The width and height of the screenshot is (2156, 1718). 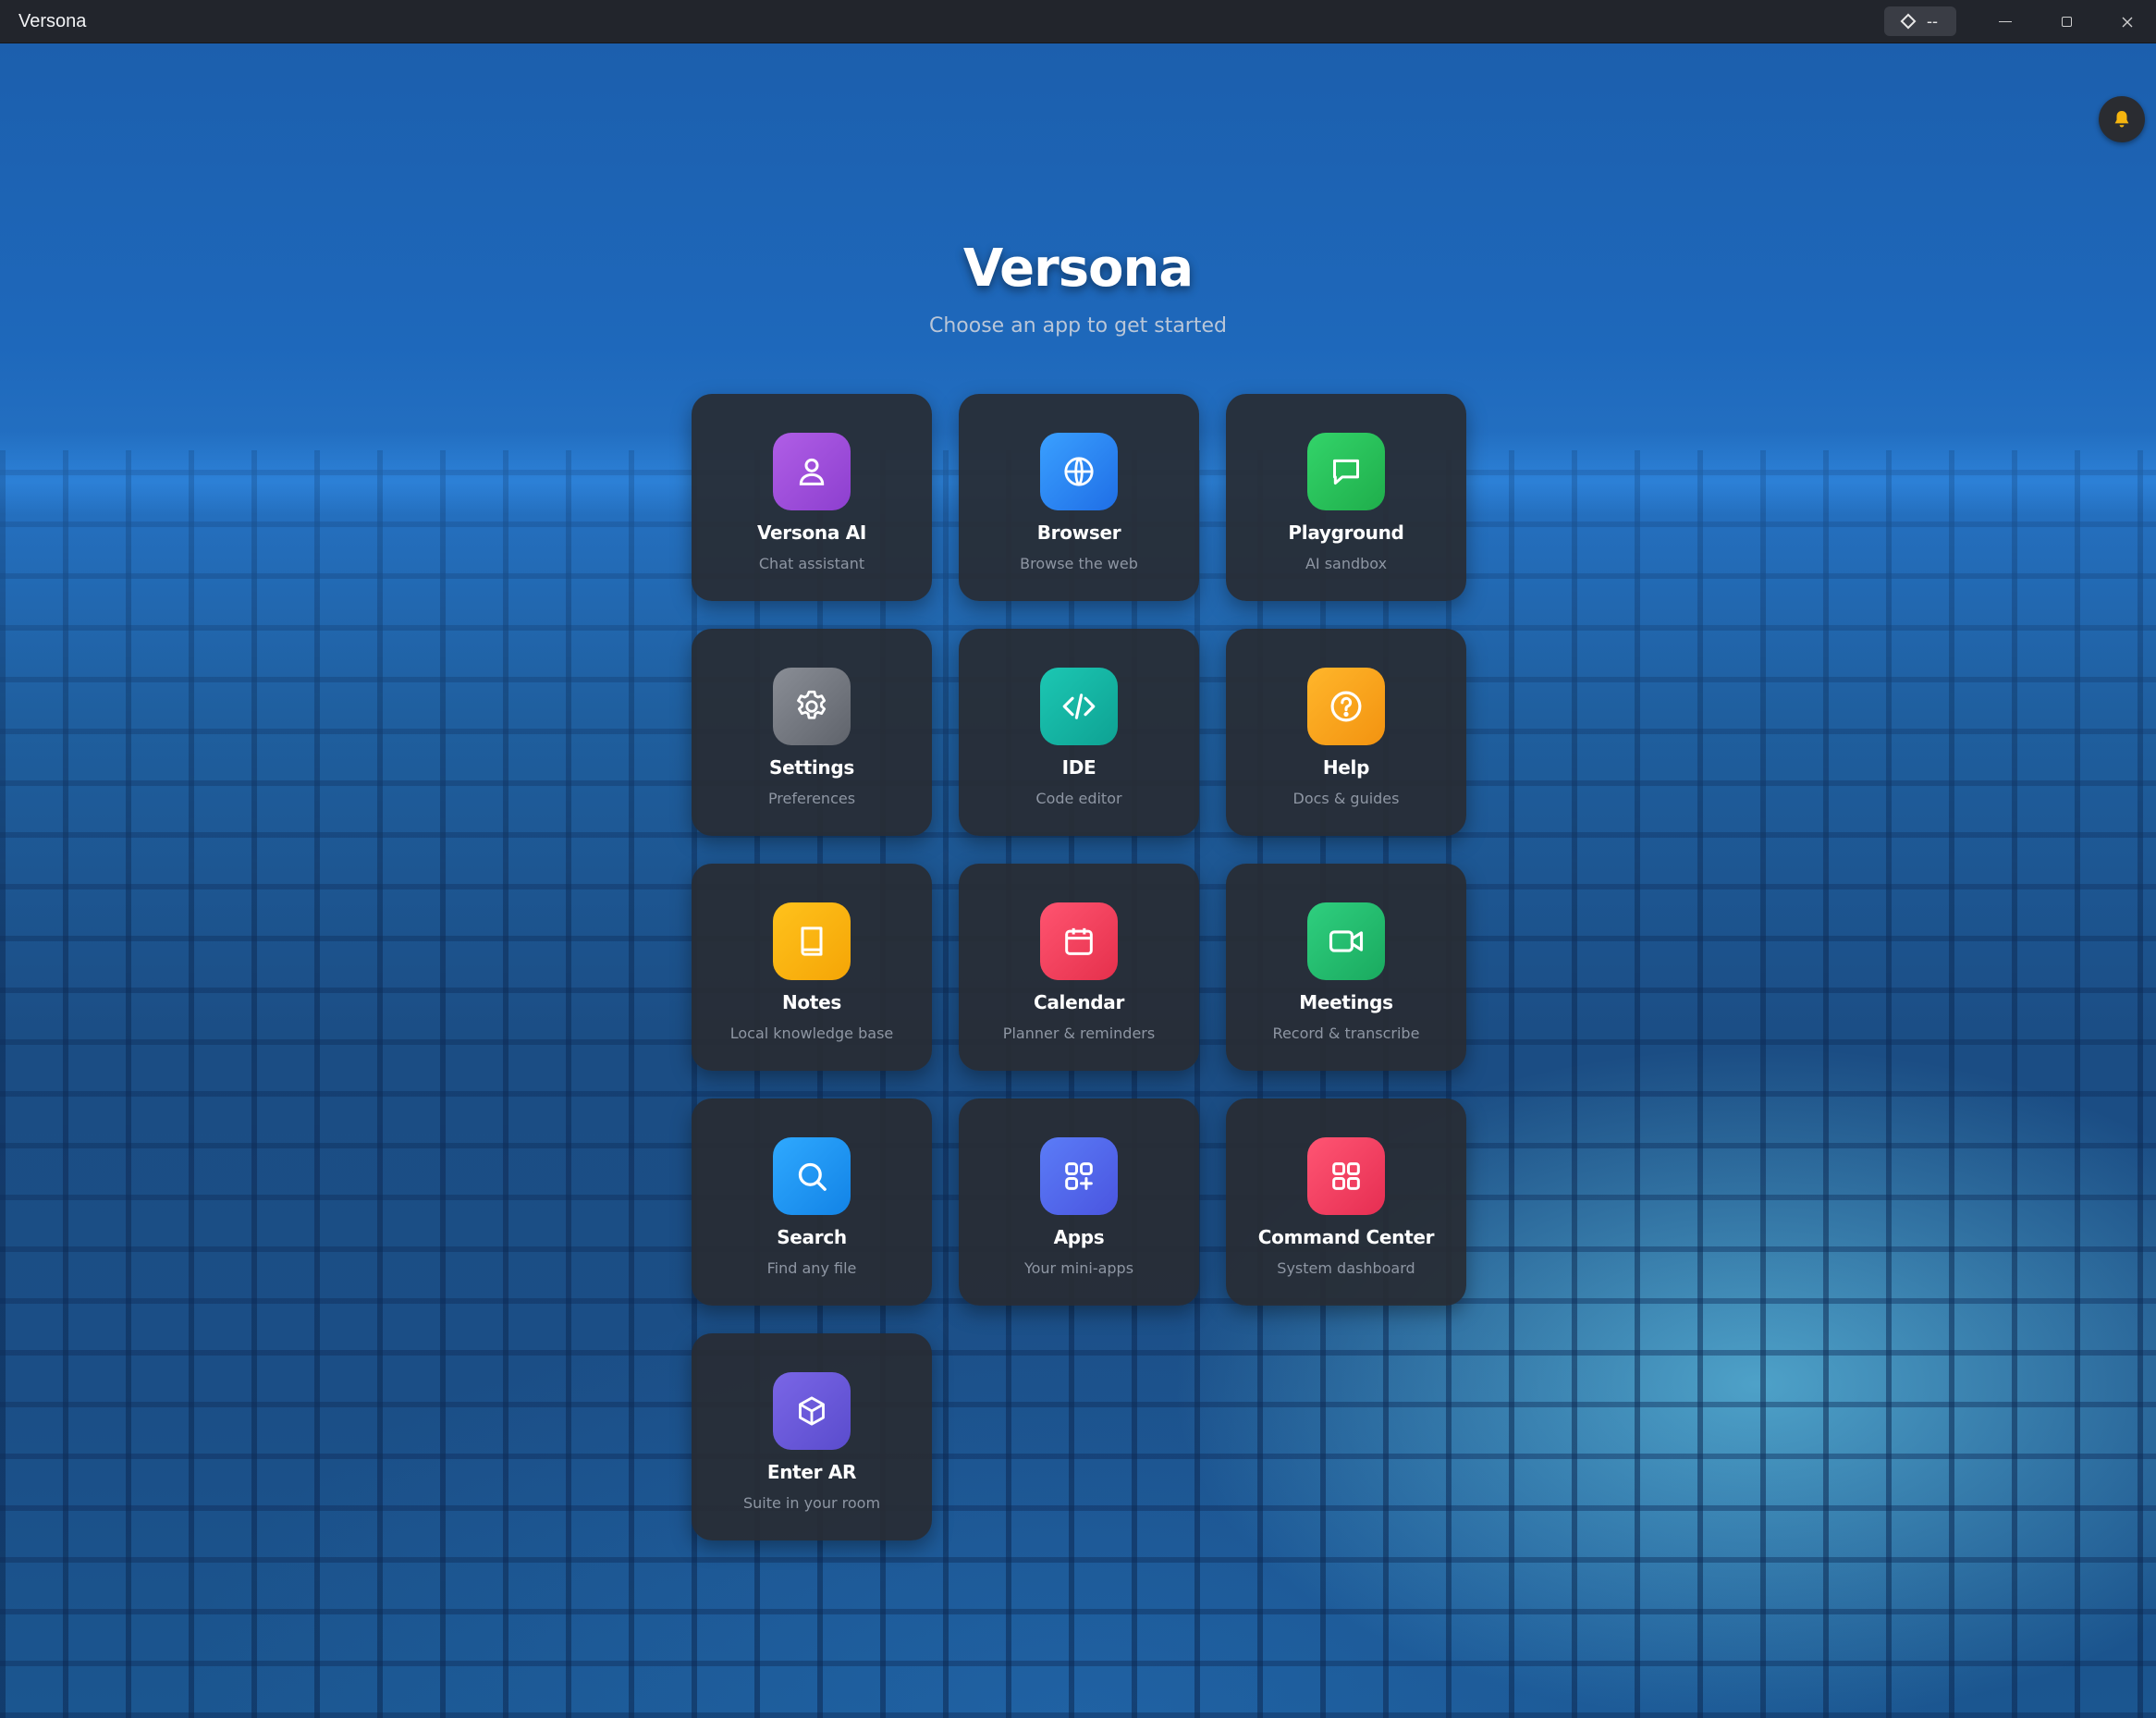 What do you see at coordinates (1346, 1237) in the screenshot?
I see `app-name: Command Center` at bounding box center [1346, 1237].